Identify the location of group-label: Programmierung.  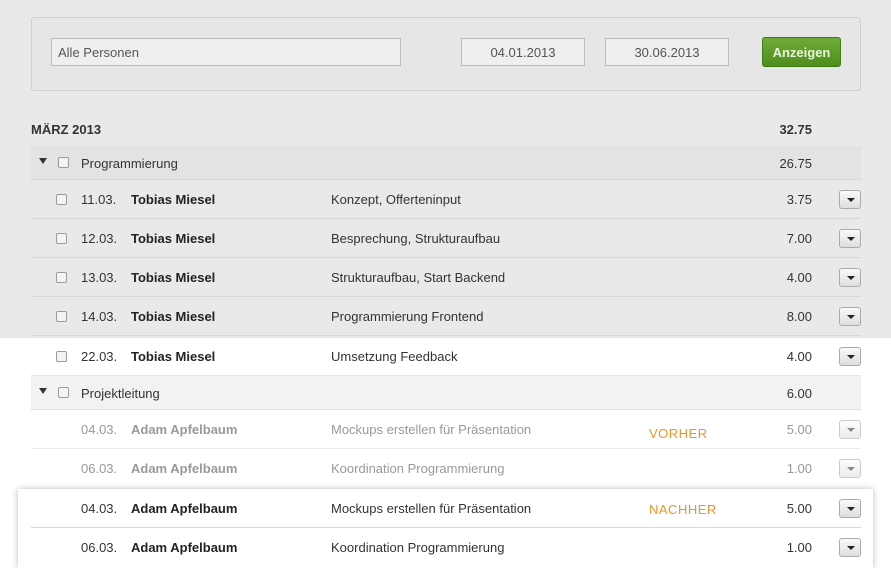
(129, 163).